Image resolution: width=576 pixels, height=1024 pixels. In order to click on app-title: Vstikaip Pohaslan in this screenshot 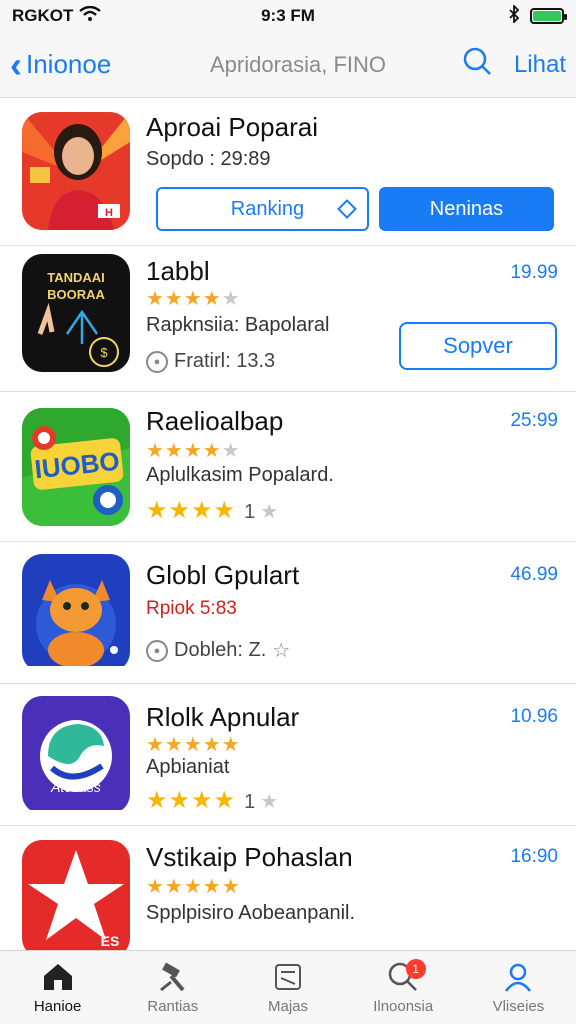, I will do `click(249, 857)`.